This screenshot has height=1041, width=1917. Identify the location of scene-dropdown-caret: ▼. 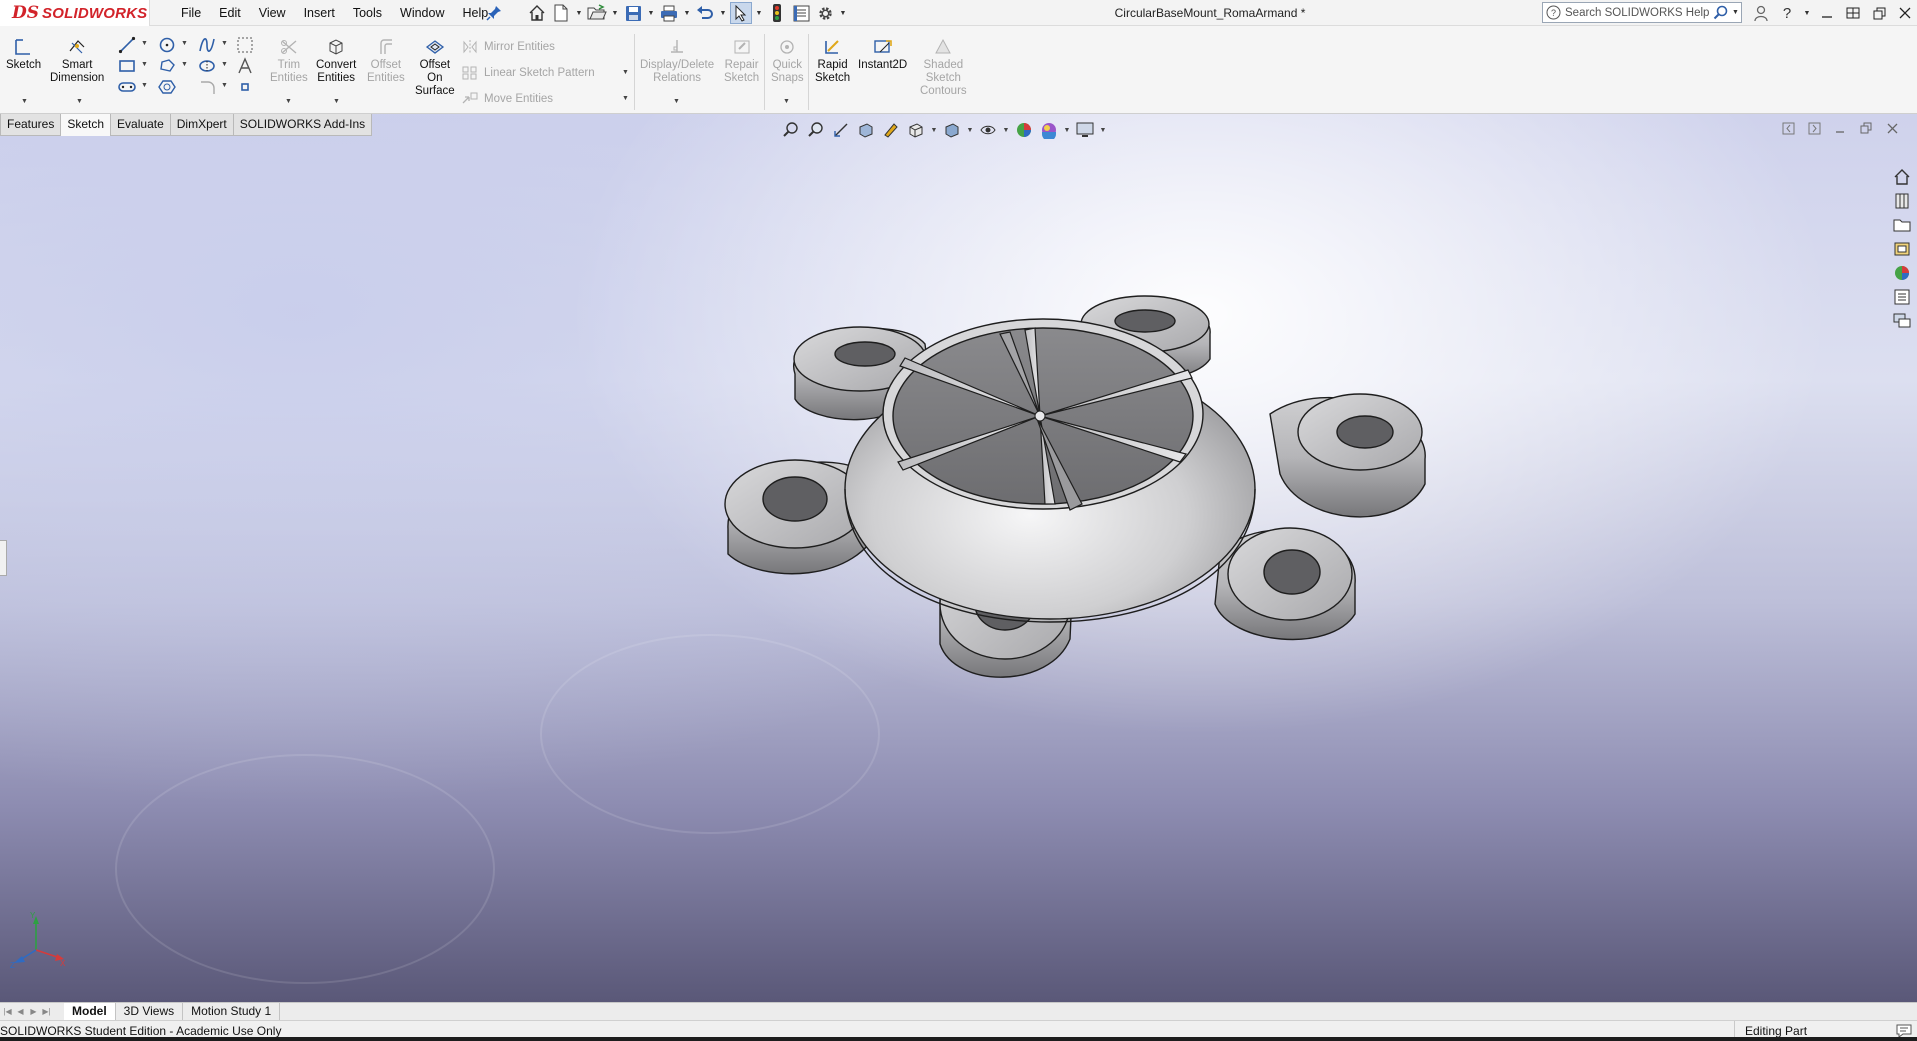
(1067, 130).